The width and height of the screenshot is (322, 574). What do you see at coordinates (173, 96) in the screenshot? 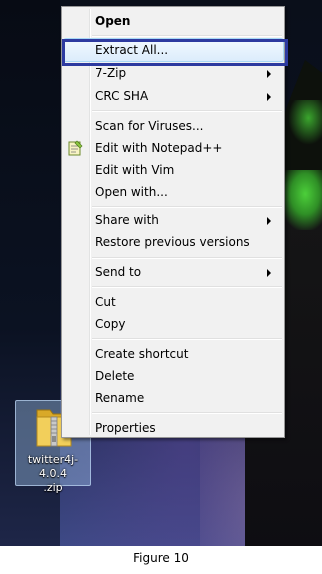
I see `menu-item-crc-sha: CRC SHA` at bounding box center [173, 96].